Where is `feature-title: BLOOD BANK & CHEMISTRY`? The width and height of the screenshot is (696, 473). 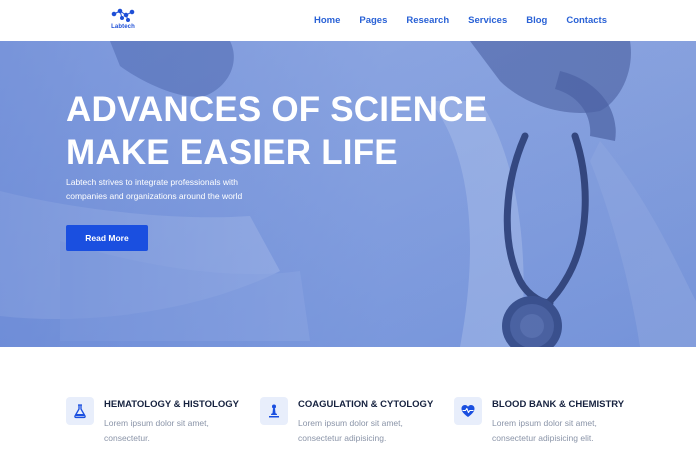
feature-title: BLOOD BANK & CHEMISTRY is located at coordinates (558, 404).